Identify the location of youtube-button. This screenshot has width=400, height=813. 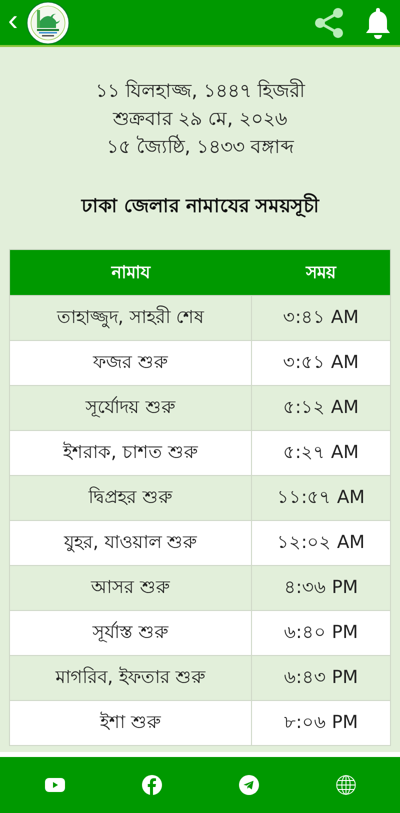
(54, 785).